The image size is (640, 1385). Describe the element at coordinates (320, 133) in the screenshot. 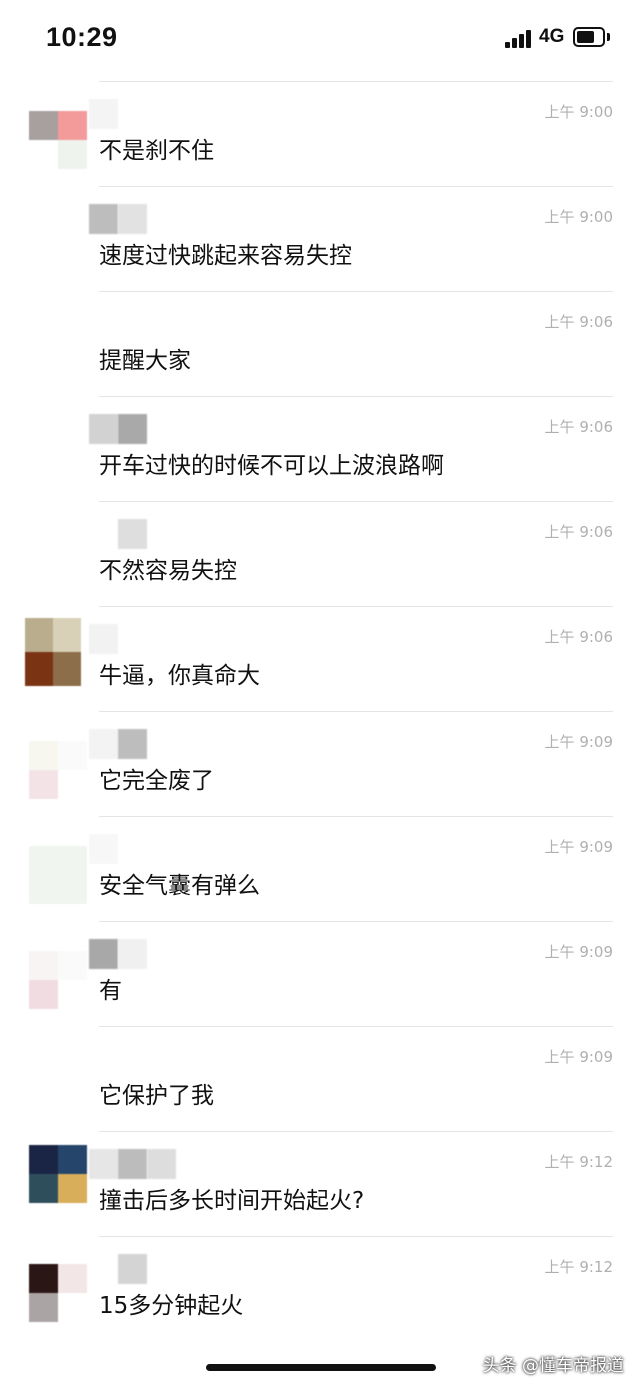

I see `message-item: 上午 9:00 不是刹不住` at that location.